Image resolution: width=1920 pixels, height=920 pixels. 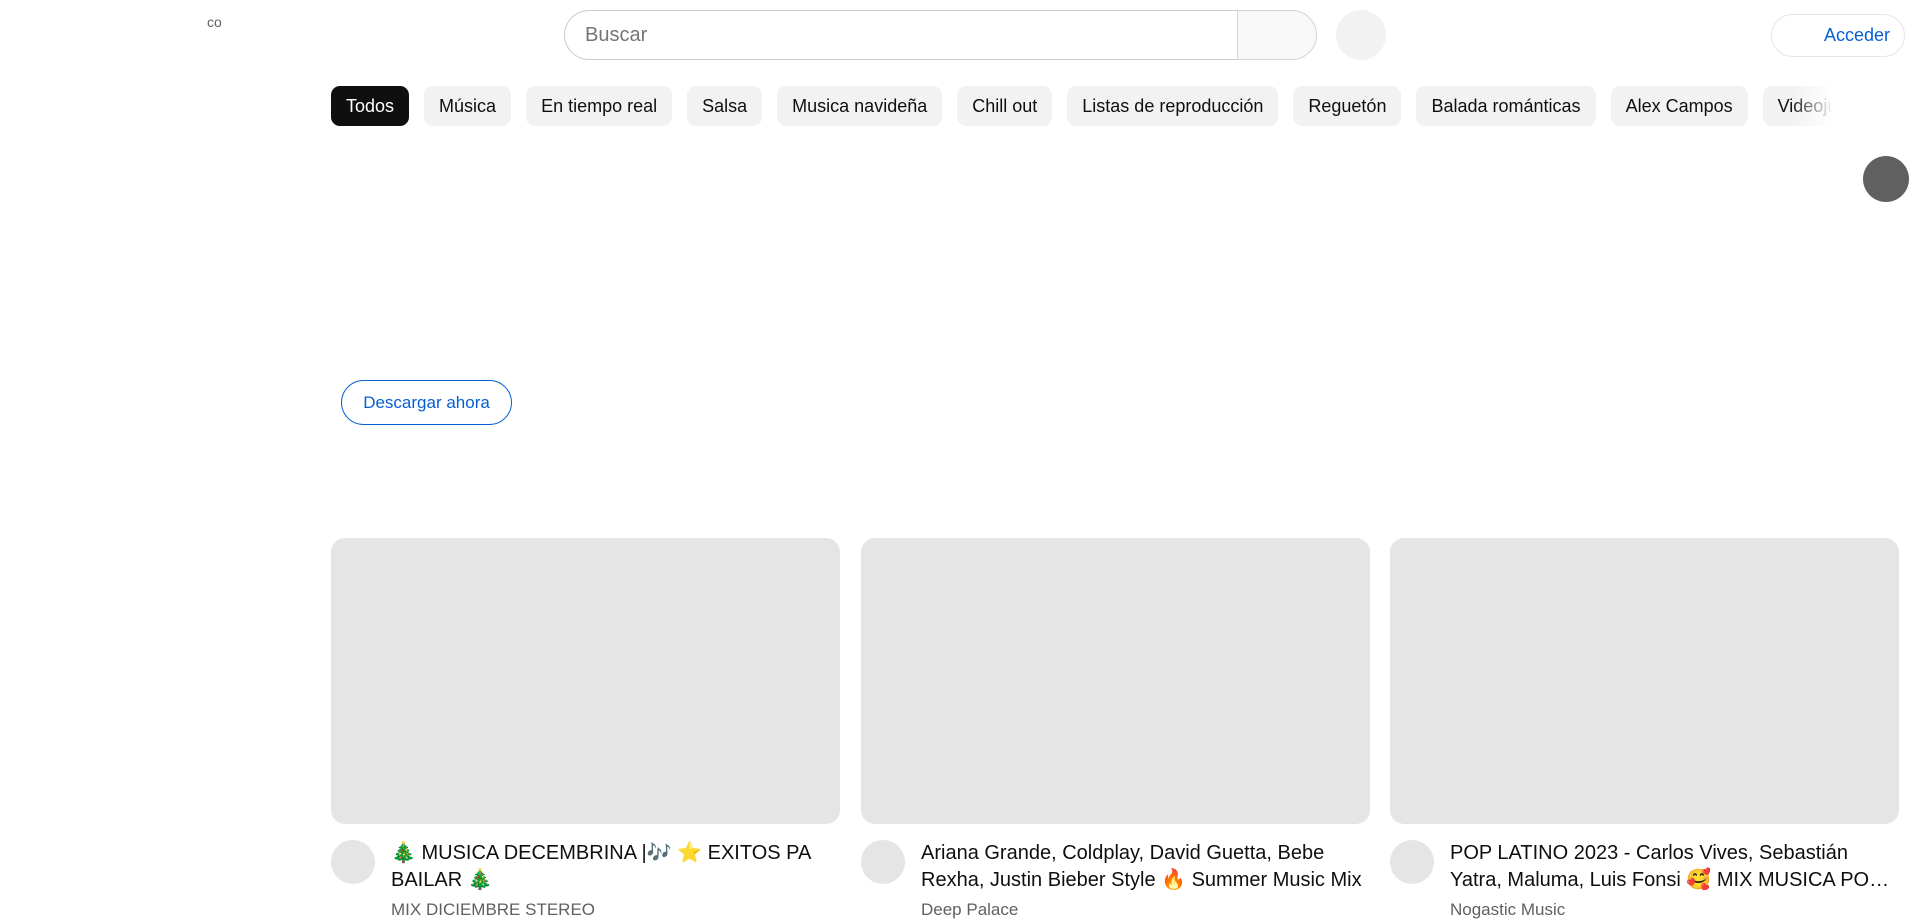 I want to click on chips-next-button, so click(x=1886, y=179).